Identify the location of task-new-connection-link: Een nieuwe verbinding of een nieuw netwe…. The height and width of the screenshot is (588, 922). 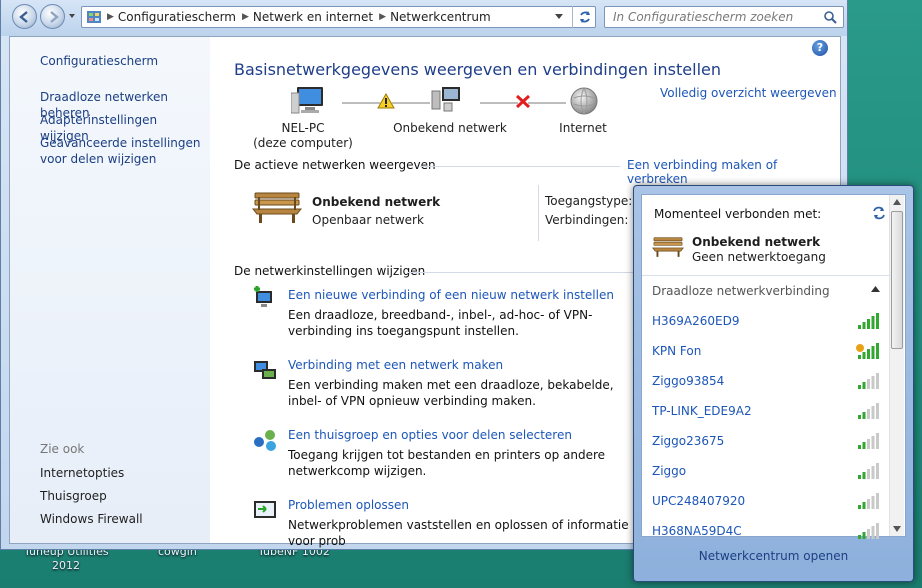
(451, 295).